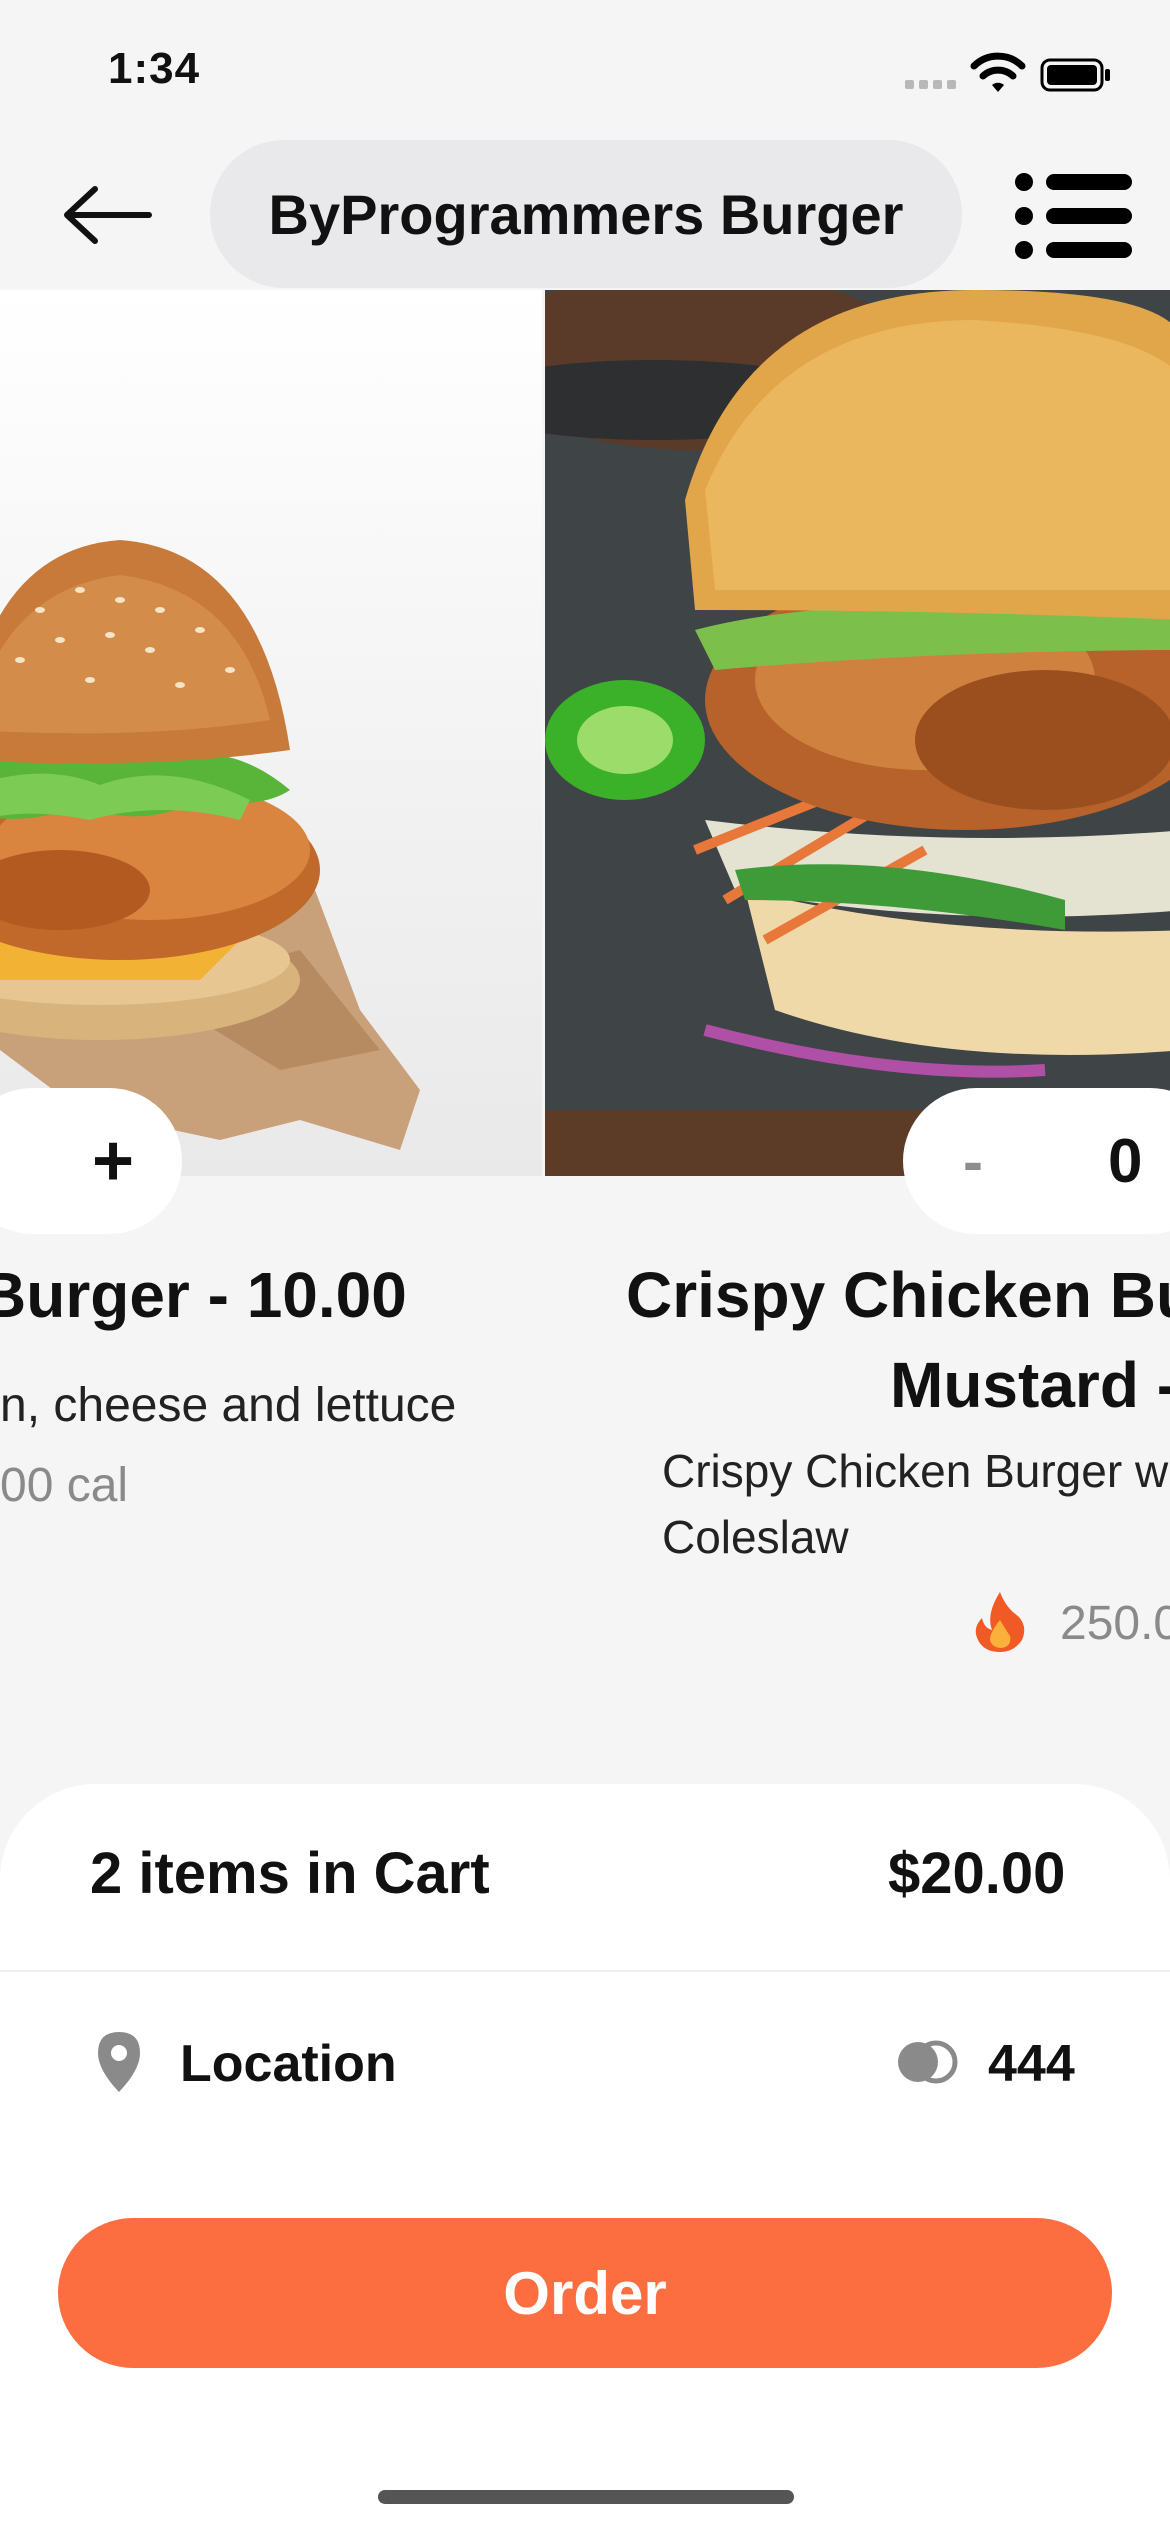 The height and width of the screenshot is (2544, 1170). What do you see at coordinates (1031, 2064) in the screenshot?
I see `points-value: 444` at bounding box center [1031, 2064].